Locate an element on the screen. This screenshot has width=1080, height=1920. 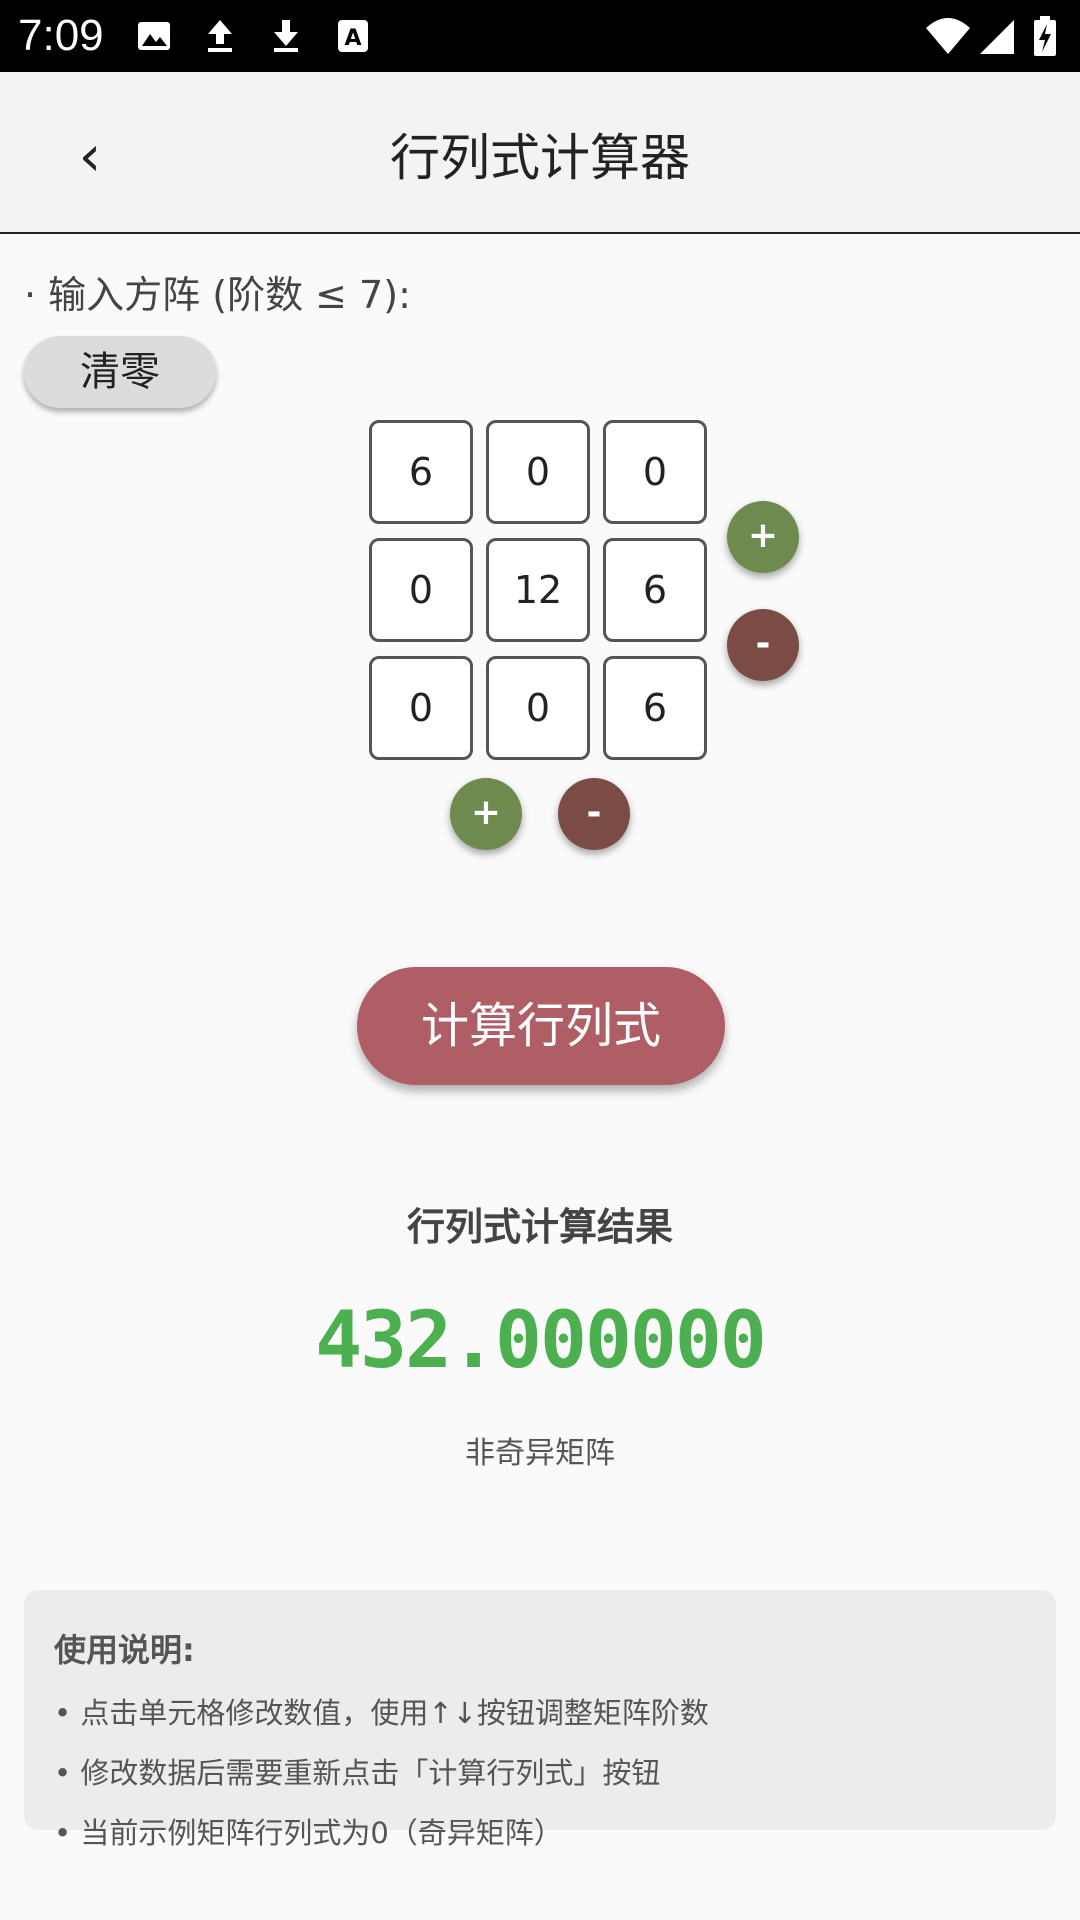
help-title: 使用说明: is located at coordinates (124, 1650).